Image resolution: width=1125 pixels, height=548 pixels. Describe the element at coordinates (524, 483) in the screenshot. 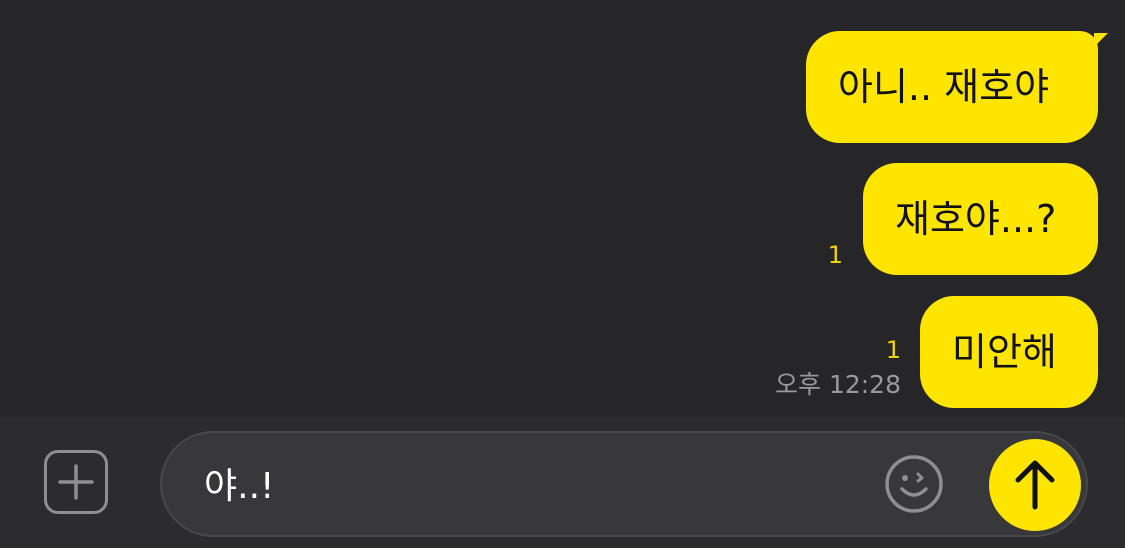

I see `message-input` at that location.